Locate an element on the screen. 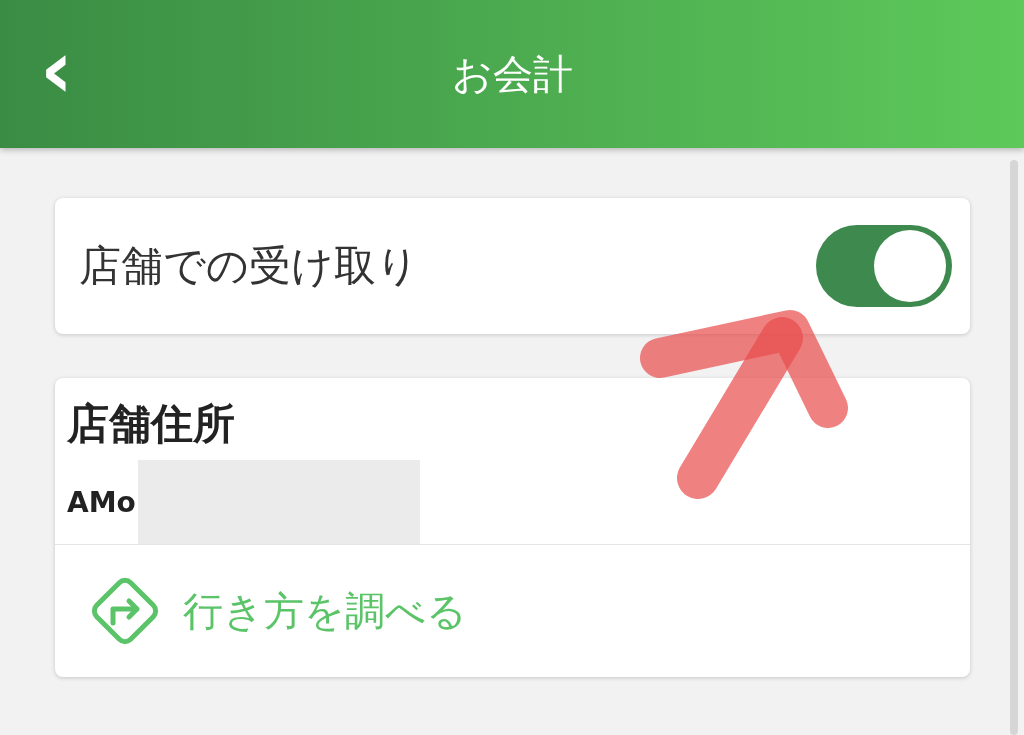 The width and height of the screenshot is (1024, 735). pickup-label: 店舗での受け取り is located at coordinates (249, 266).